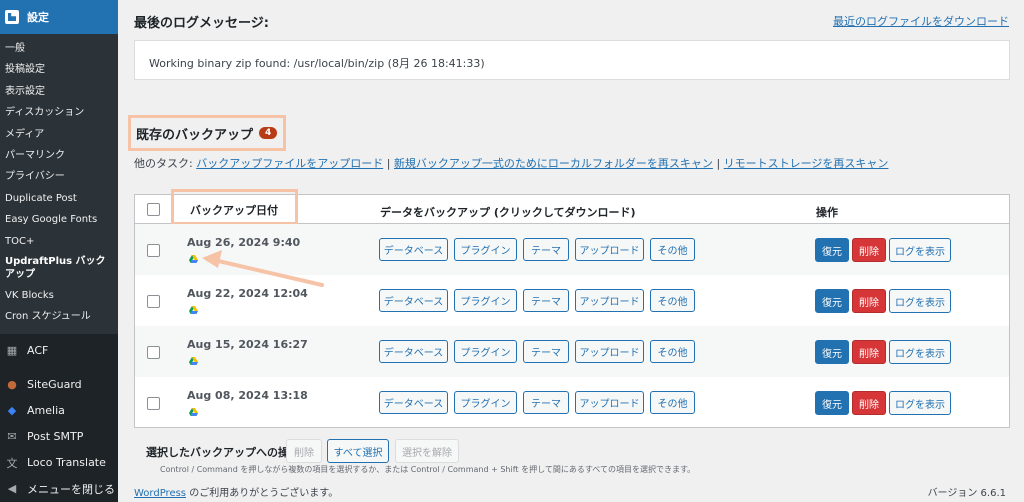 The image size is (1024, 502). What do you see at coordinates (160, 493) in the screenshot?
I see `wordpress-link: WordPress` at bounding box center [160, 493].